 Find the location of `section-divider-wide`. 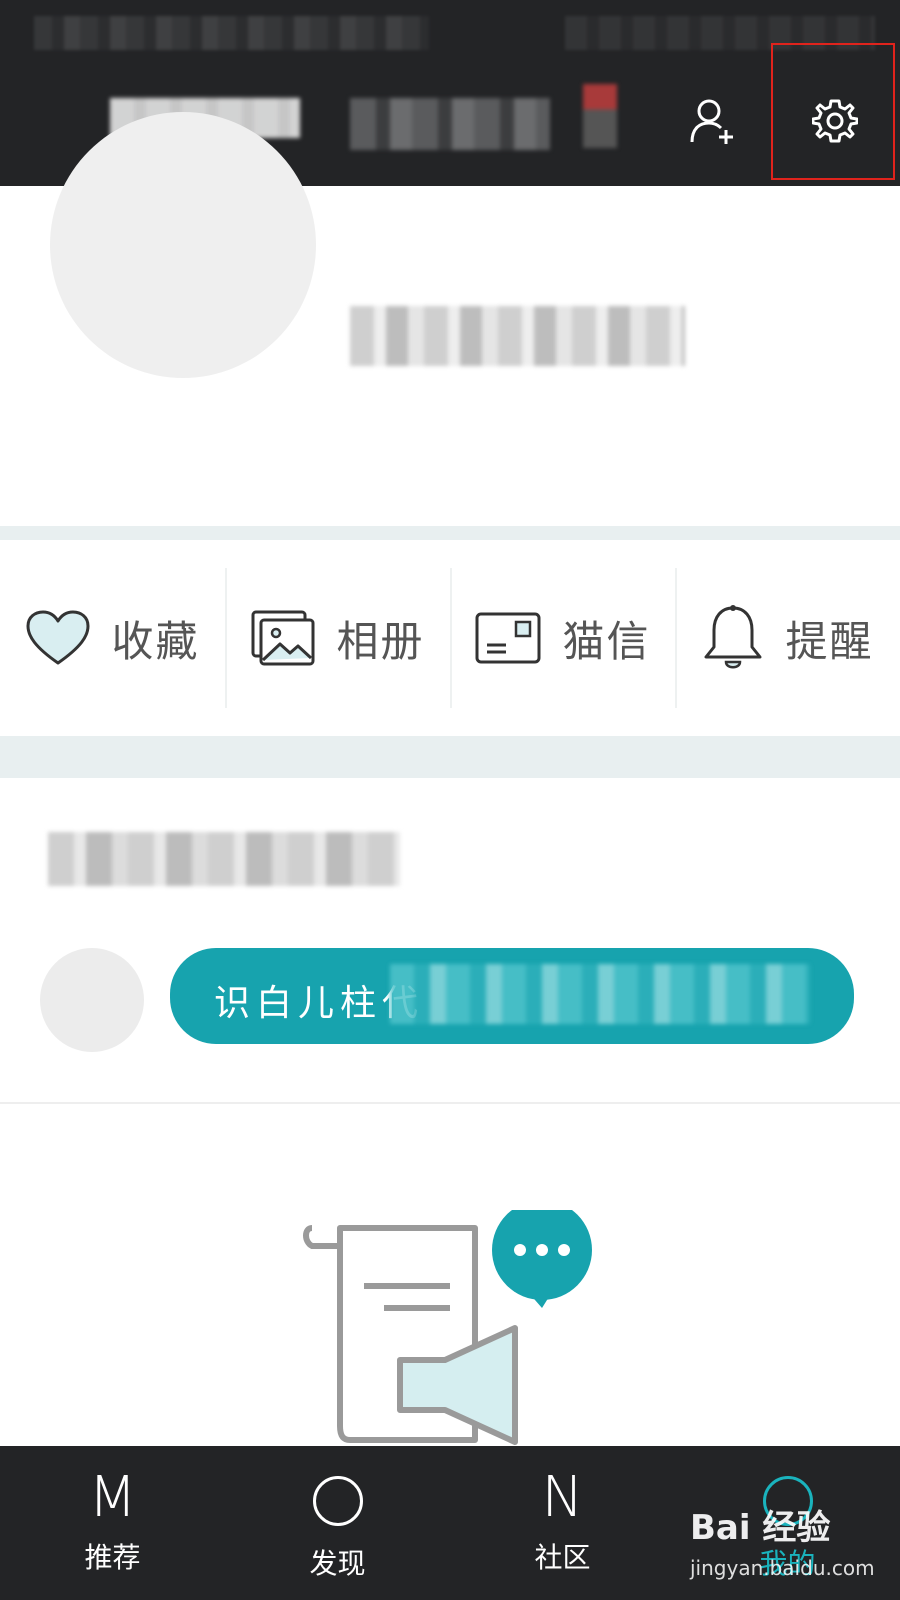

section-divider-wide is located at coordinates (450, 757).